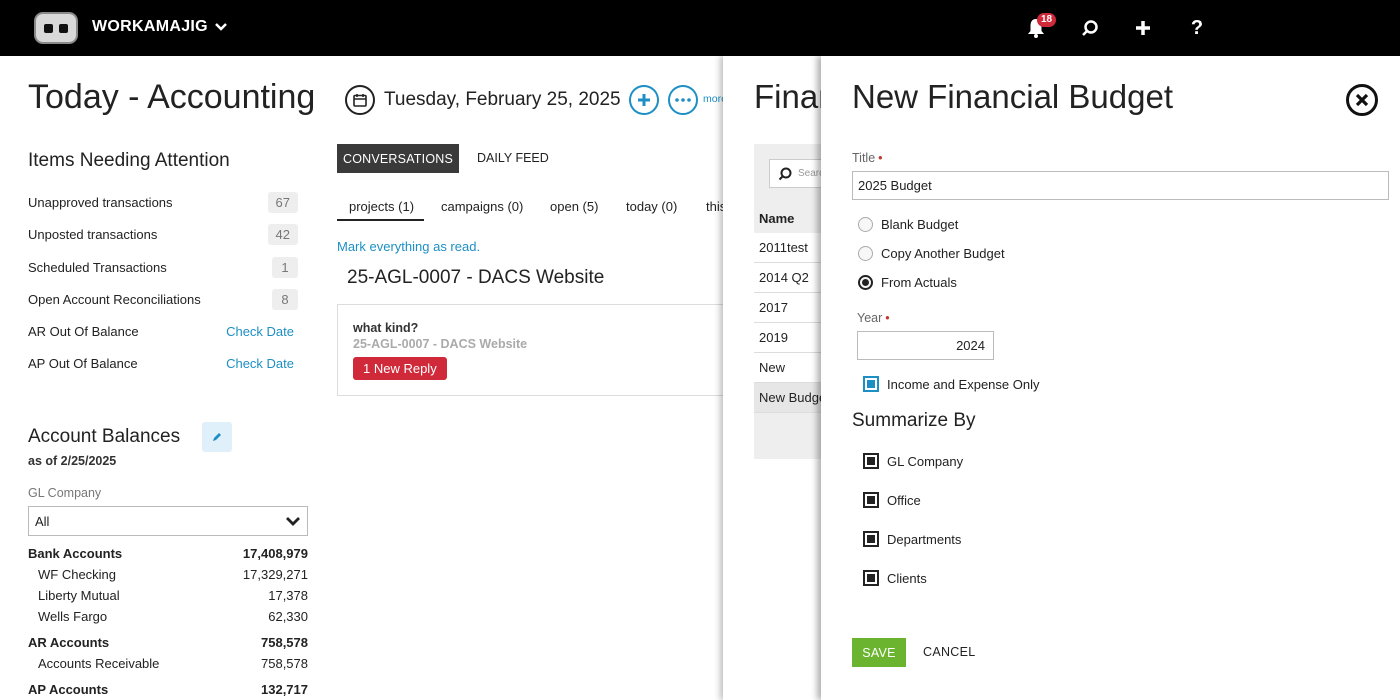 The width and height of the screenshot is (1400, 700). What do you see at coordinates (282, 234) in the screenshot?
I see `attention-count: 42` at bounding box center [282, 234].